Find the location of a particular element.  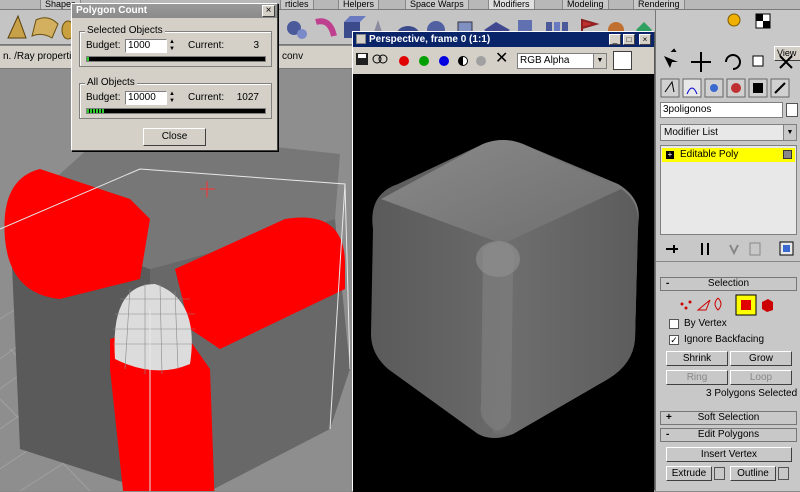

maximize-button: □ is located at coordinates (629, 39).